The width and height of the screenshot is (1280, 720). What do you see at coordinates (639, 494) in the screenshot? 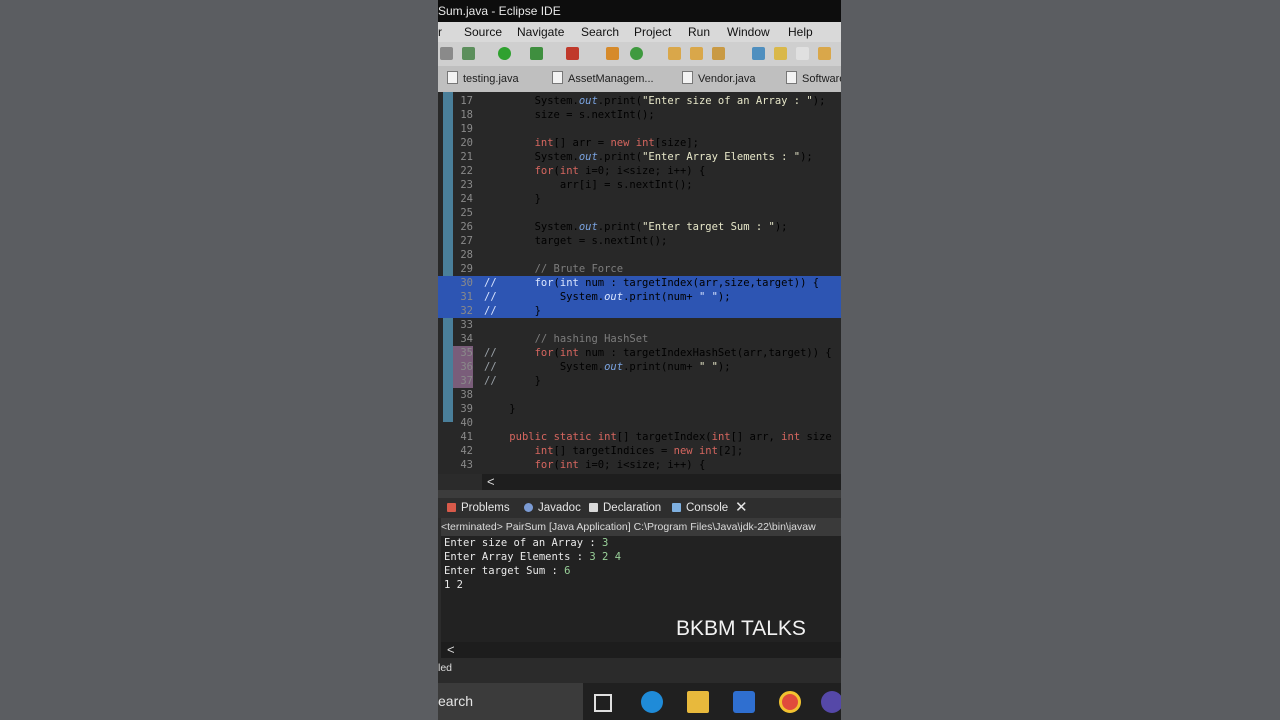
I see `panel-divider` at bounding box center [639, 494].